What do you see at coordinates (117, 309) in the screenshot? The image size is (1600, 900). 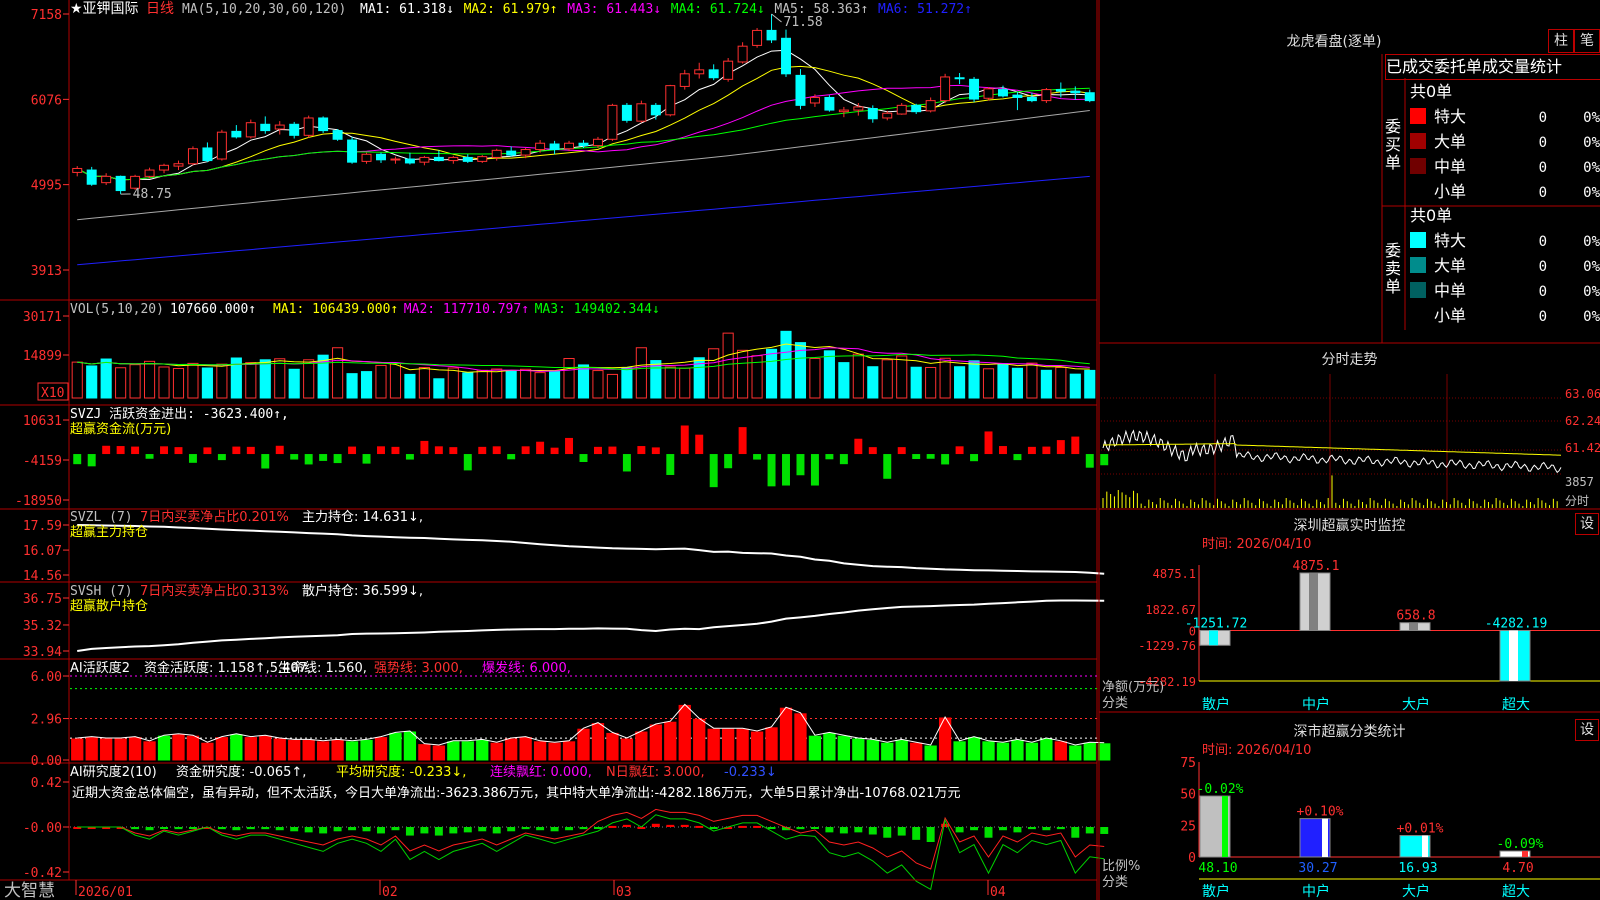 I see `vol-header: VOL(5,10,20)` at bounding box center [117, 309].